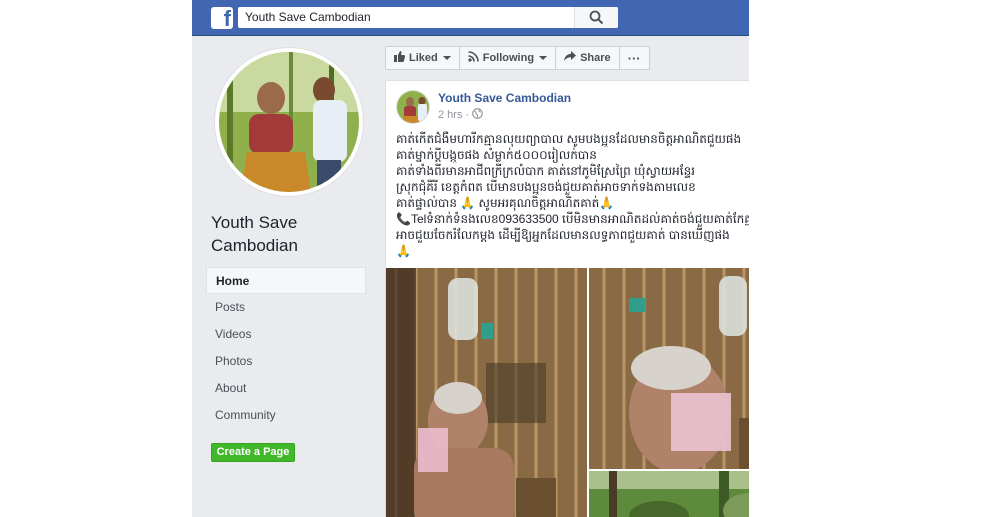  Describe the element at coordinates (222, 18) in the screenshot. I see `facebook-logo-icon: f` at that location.